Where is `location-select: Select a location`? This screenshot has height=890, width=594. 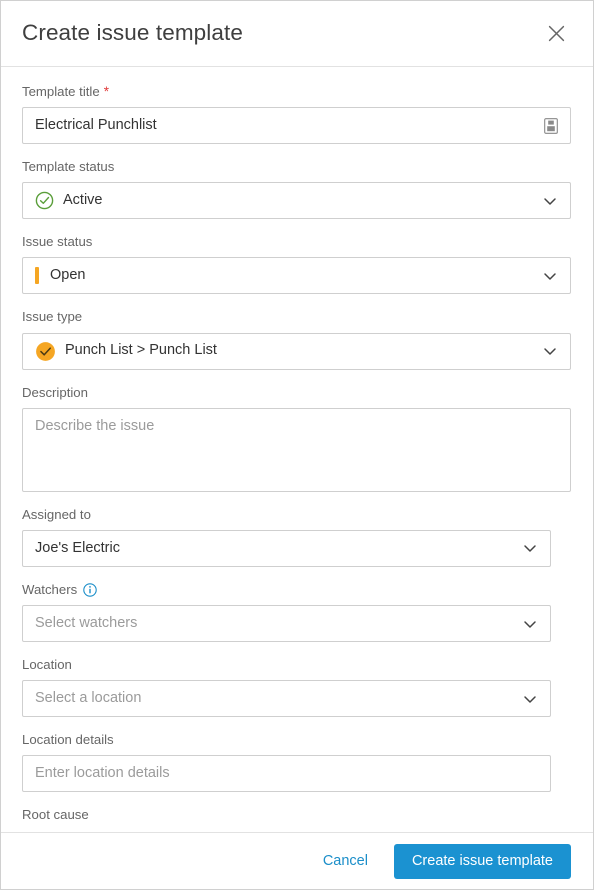 location-select: Select a location is located at coordinates (286, 699).